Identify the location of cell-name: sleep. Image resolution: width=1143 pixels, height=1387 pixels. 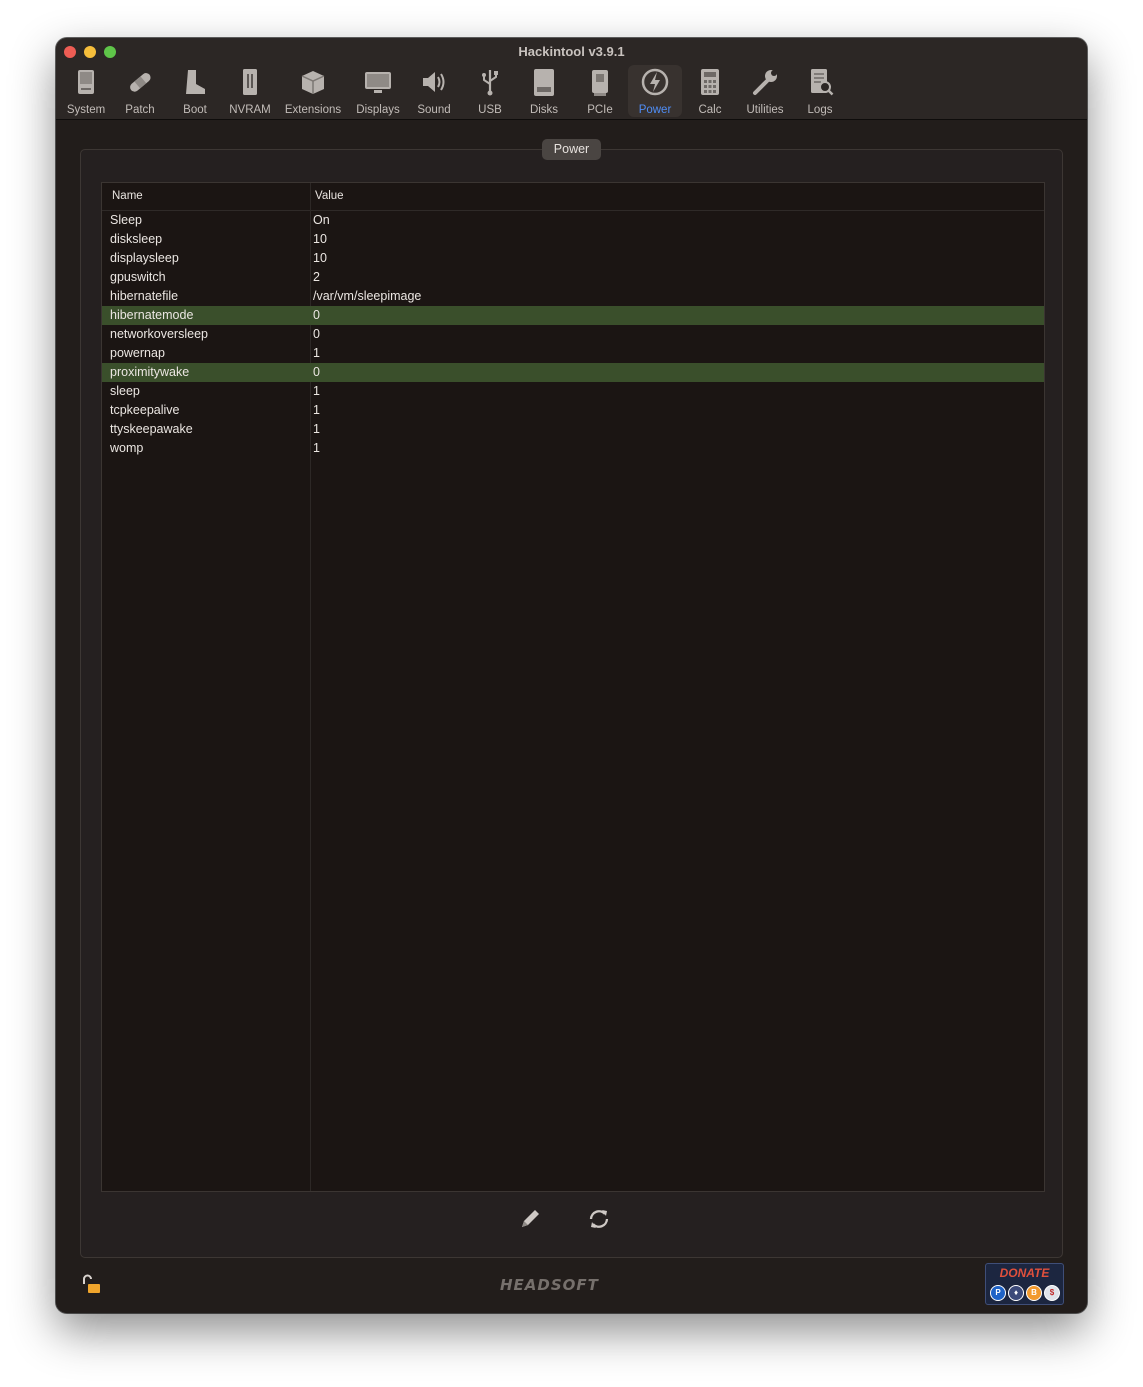
(125, 391).